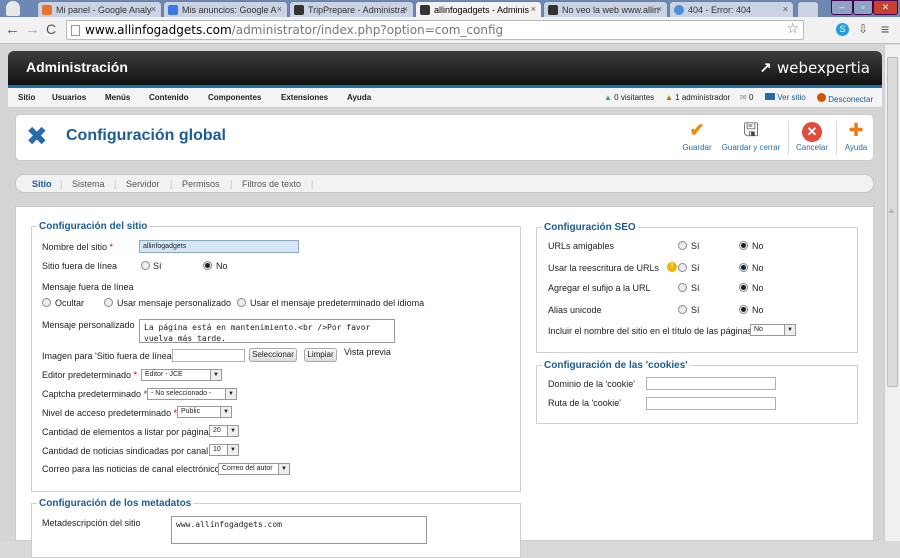 Image resolution: width=900 pixels, height=558 pixels. I want to click on brand-logo: ↗ webexpertia, so click(814, 68).